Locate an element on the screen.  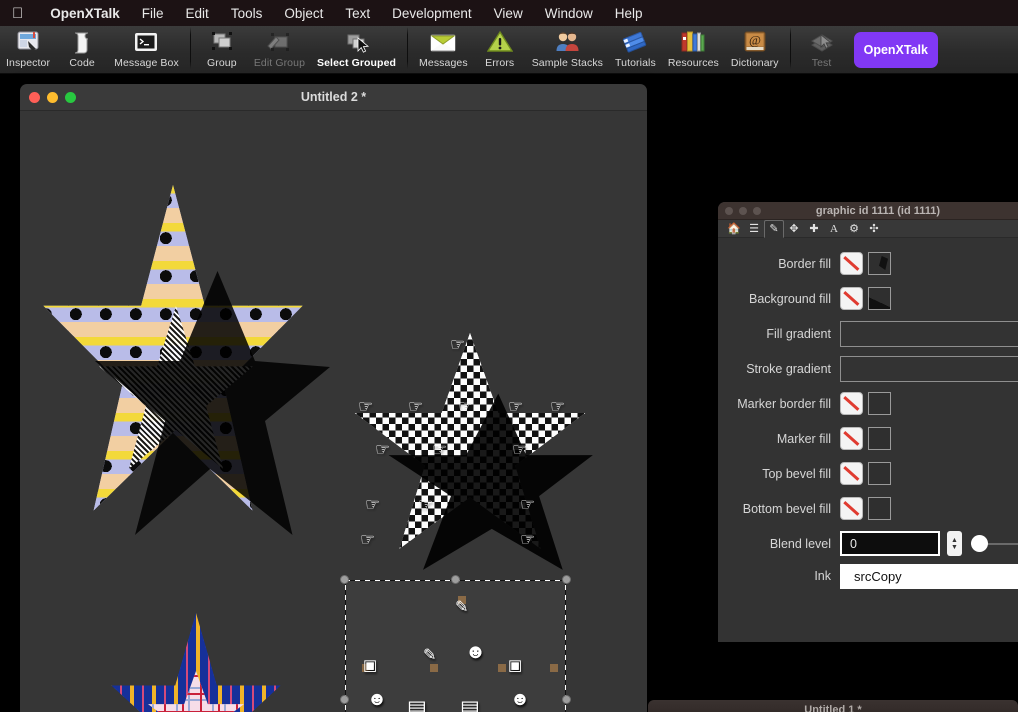
toolbar-label: Inspector is located at coordinates (28, 63).